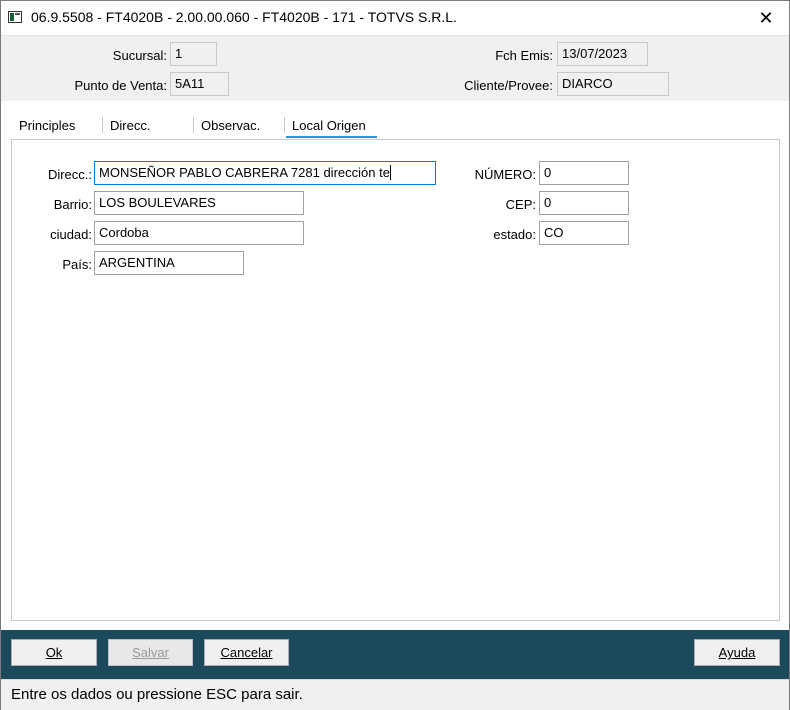 The image size is (790, 710). What do you see at coordinates (584, 203) in the screenshot?
I see `cep-input: 0` at bounding box center [584, 203].